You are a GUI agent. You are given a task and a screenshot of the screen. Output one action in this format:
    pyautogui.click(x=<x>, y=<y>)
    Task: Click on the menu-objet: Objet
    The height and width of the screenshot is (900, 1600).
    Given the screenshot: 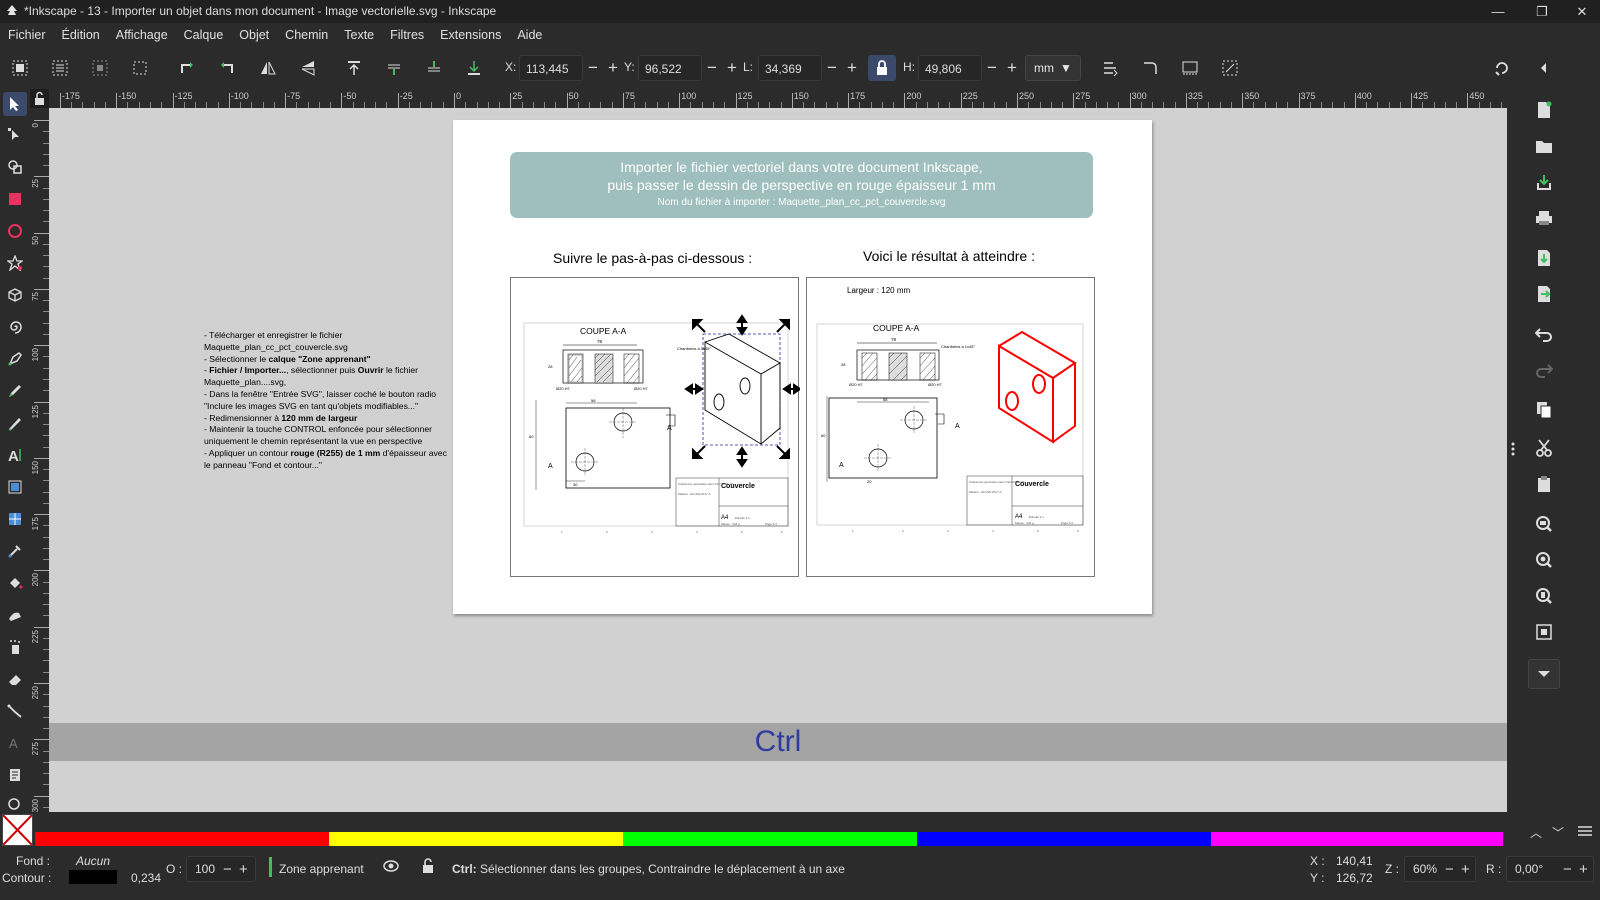 What is the action you would take?
    pyautogui.click(x=254, y=35)
    